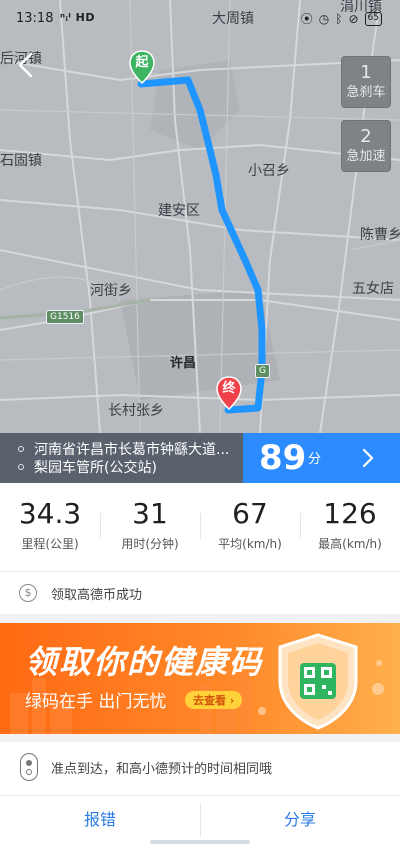  I want to click on section-gap, so click(200, 618).